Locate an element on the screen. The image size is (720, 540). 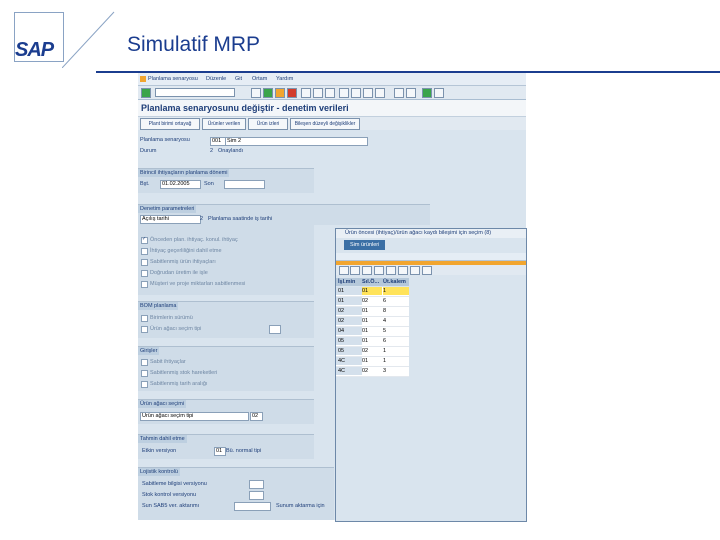
popup-select-icon is located at coordinates (355, 270).